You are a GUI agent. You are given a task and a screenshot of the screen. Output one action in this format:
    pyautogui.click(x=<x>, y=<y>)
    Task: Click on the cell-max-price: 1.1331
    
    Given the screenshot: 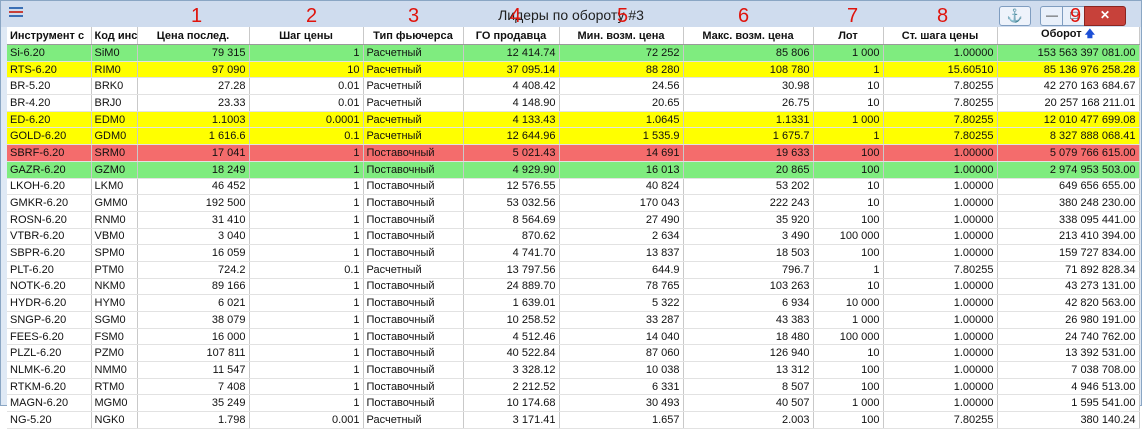 What is the action you would take?
    pyautogui.click(x=748, y=120)
    